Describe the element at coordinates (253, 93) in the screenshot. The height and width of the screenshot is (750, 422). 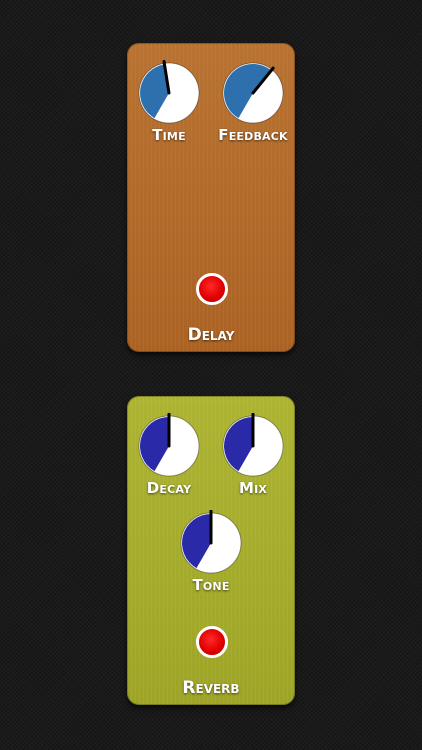
I see `feedback-knob` at that location.